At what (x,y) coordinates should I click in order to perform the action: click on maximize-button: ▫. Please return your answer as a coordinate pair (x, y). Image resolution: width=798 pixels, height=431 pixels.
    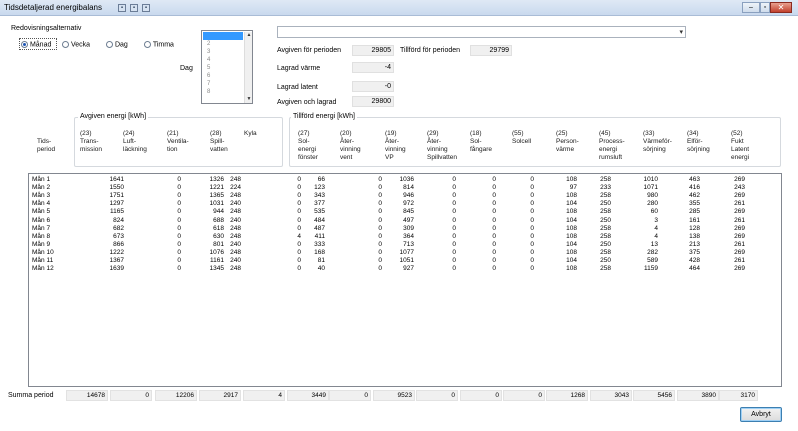
    Looking at the image, I should click on (765, 7).